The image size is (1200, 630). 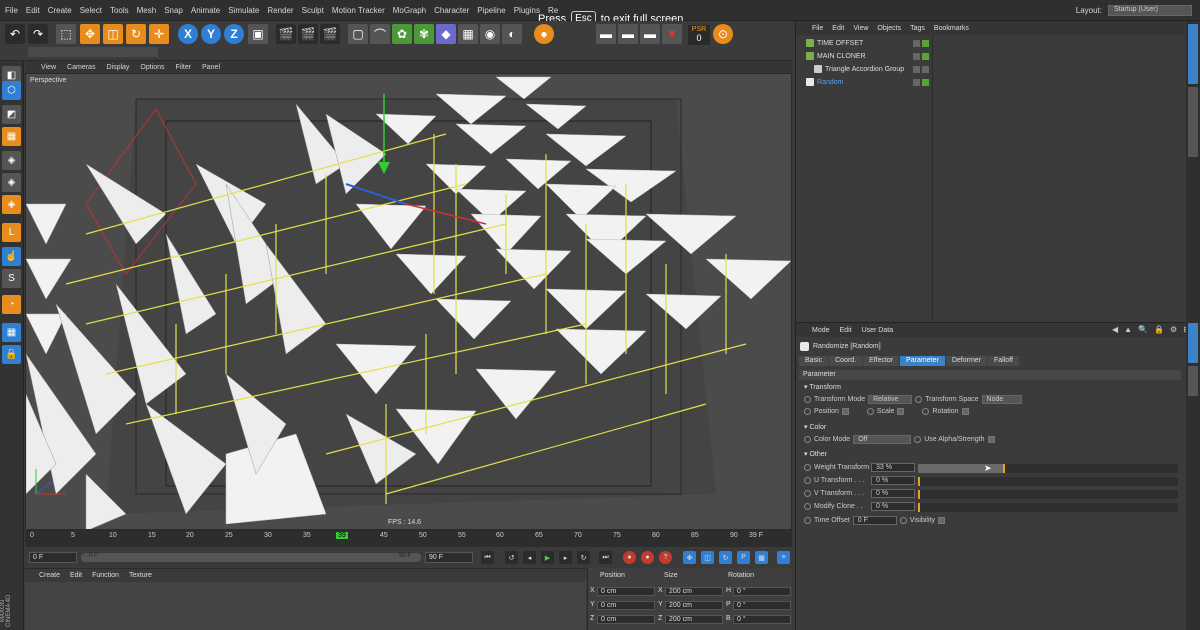 What do you see at coordinates (941, 520) in the screenshot?
I see `visibility-checkbox` at bounding box center [941, 520].